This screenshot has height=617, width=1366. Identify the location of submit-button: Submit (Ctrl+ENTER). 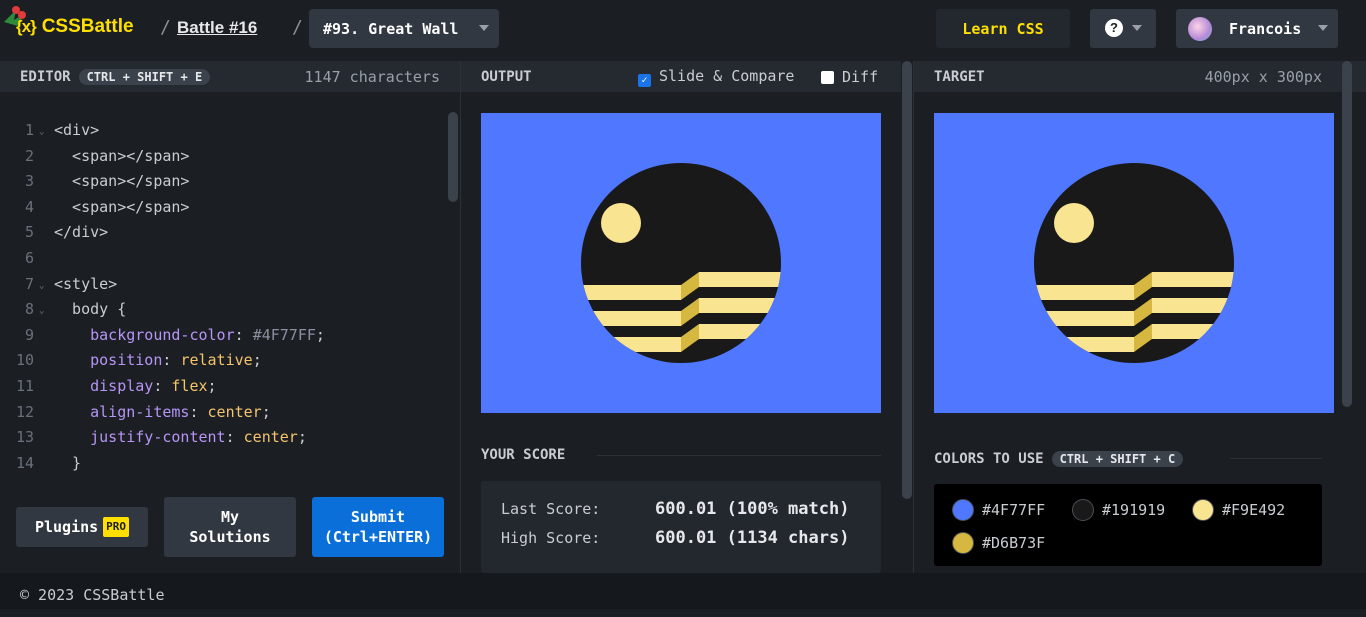
(378, 527).